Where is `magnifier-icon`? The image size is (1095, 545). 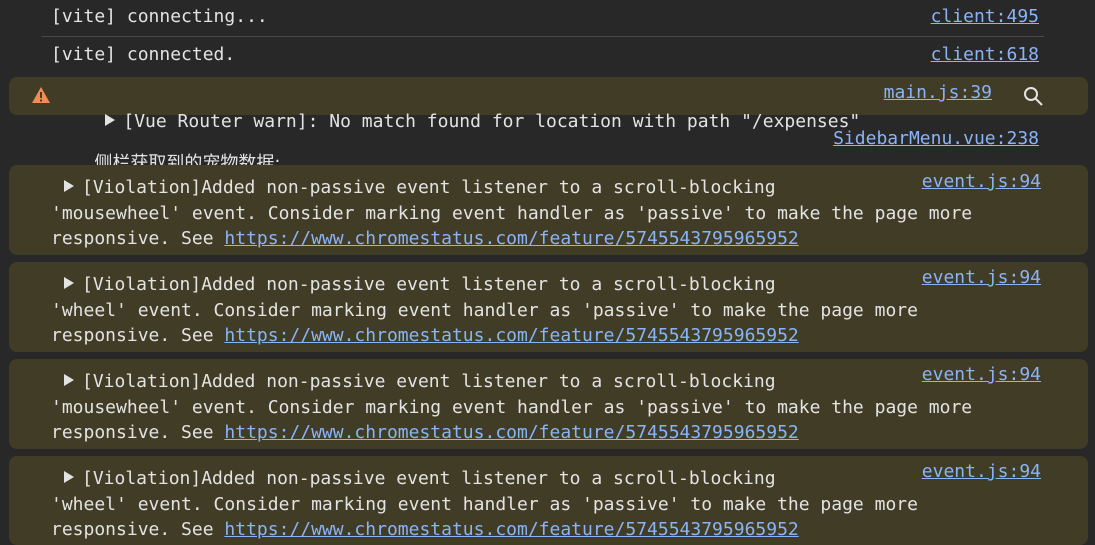
magnifier-icon is located at coordinates (1033, 96).